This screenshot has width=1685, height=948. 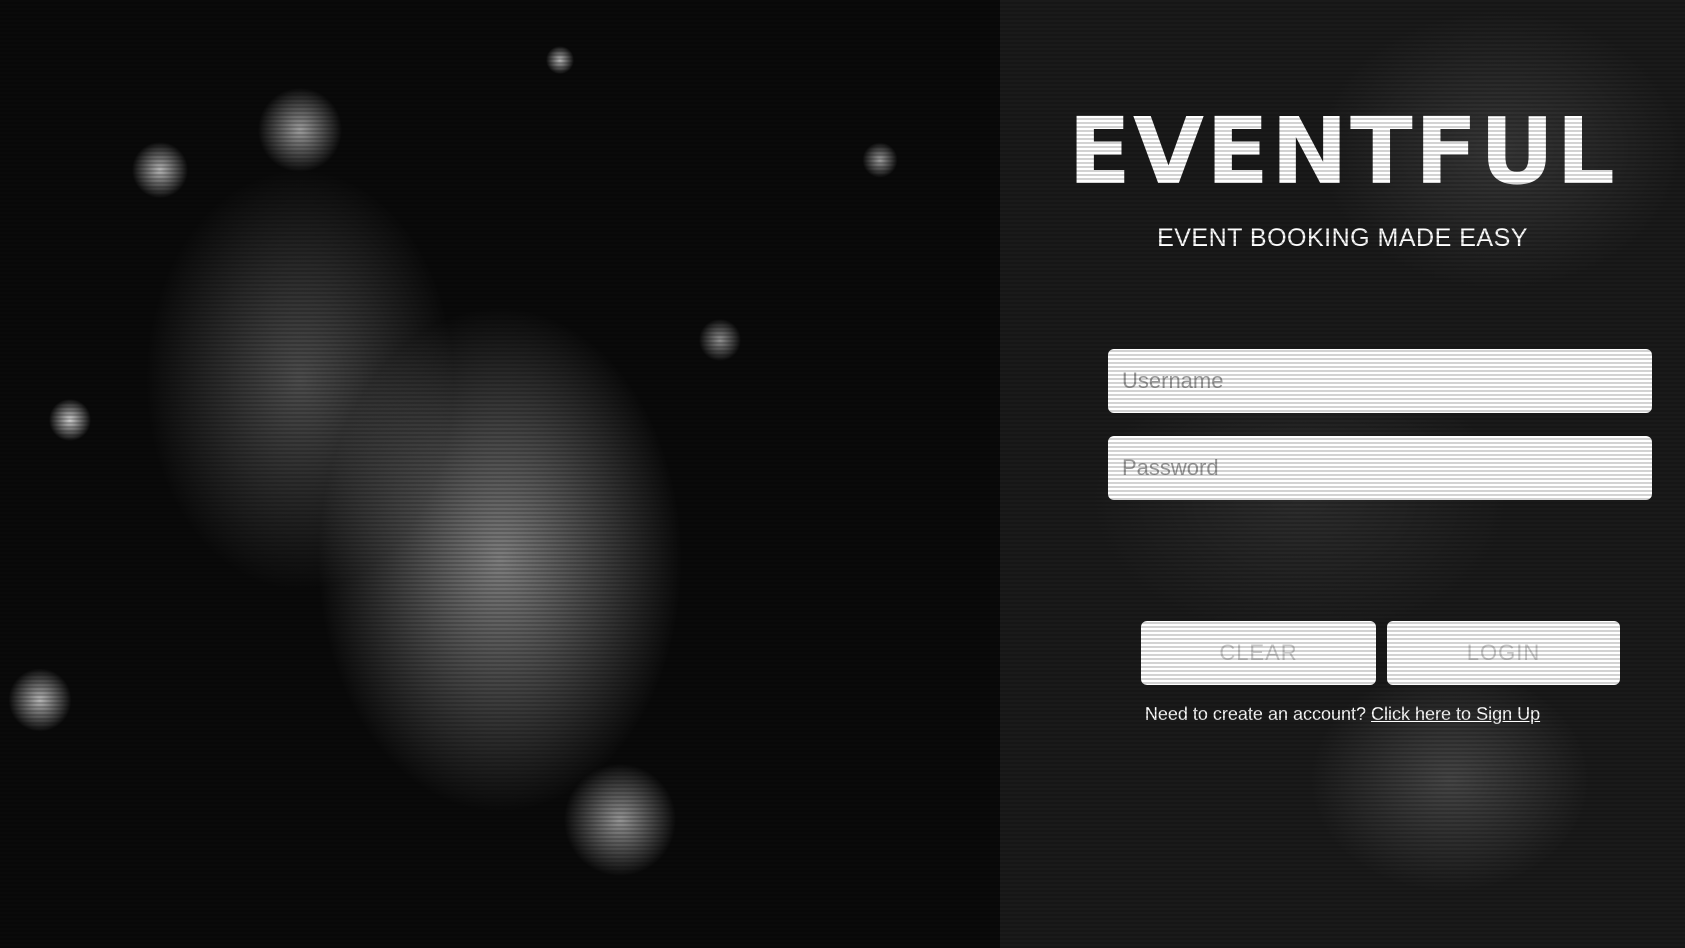 What do you see at coordinates (1455, 714) in the screenshot?
I see `signup-link: Click here to Sign Up` at bounding box center [1455, 714].